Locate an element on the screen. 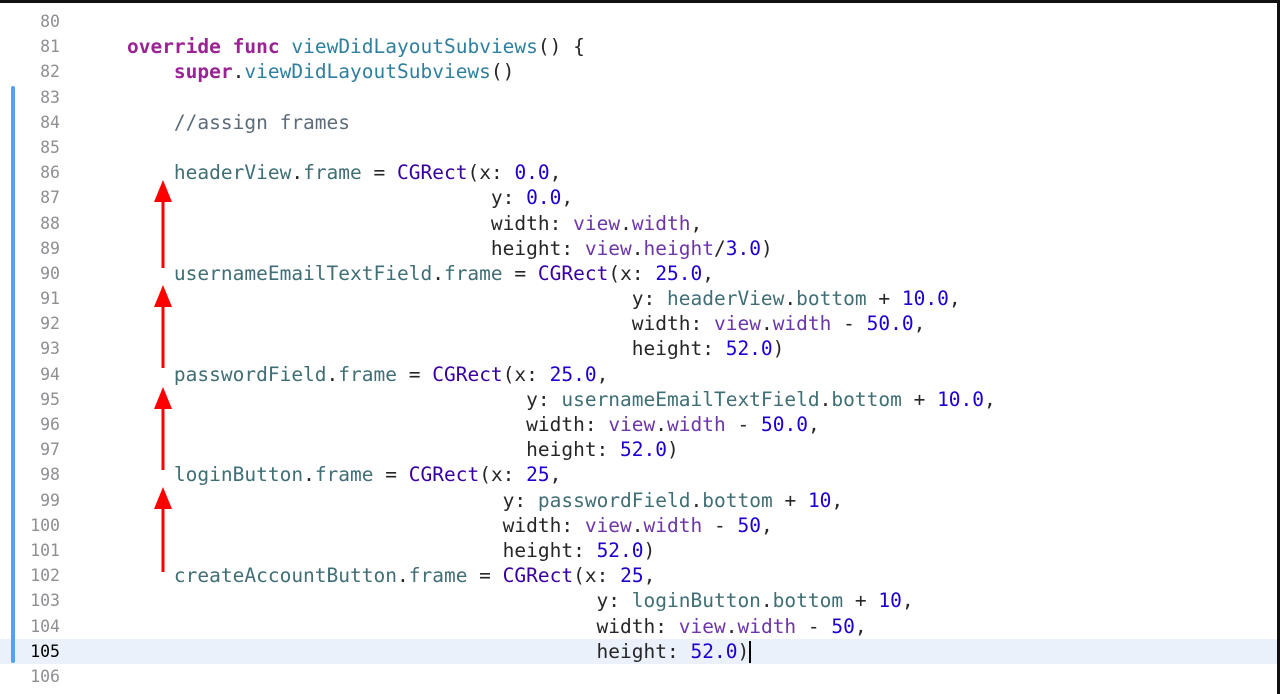  code-line: 93 height: 52.0) is located at coordinates (638, 348).